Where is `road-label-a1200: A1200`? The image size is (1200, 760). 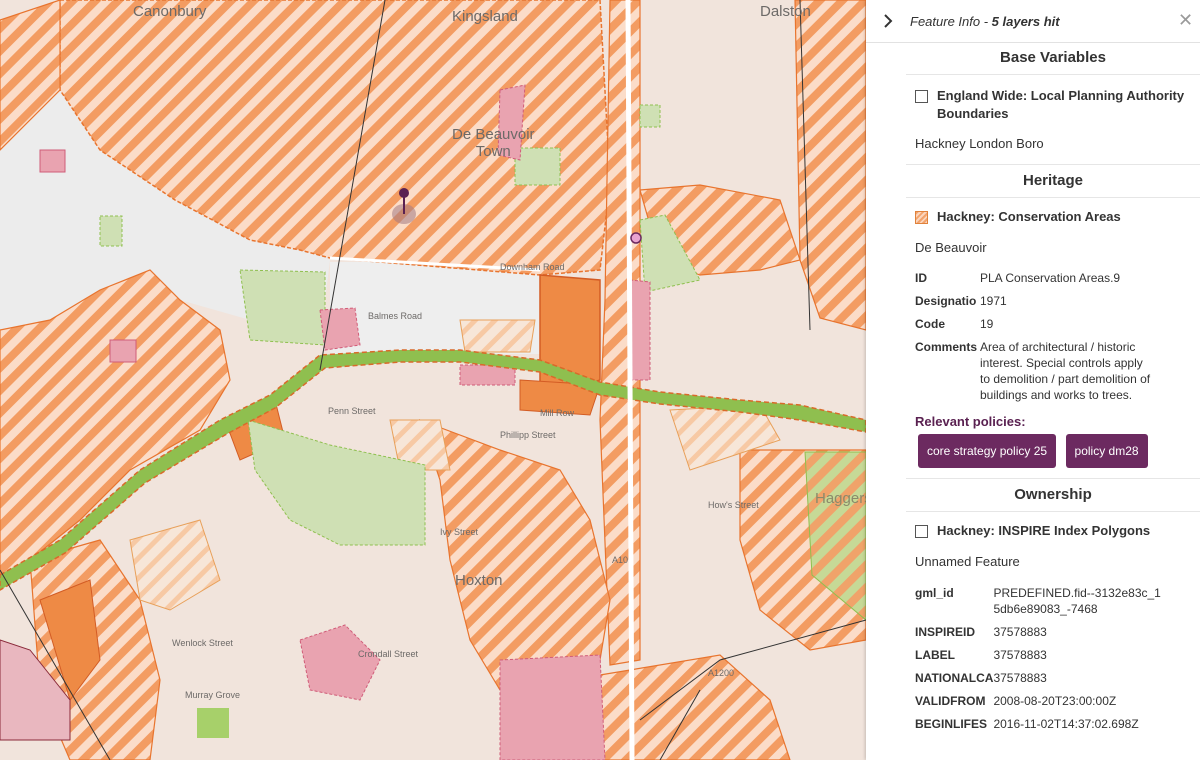 road-label-a1200: A1200 is located at coordinates (721, 673).